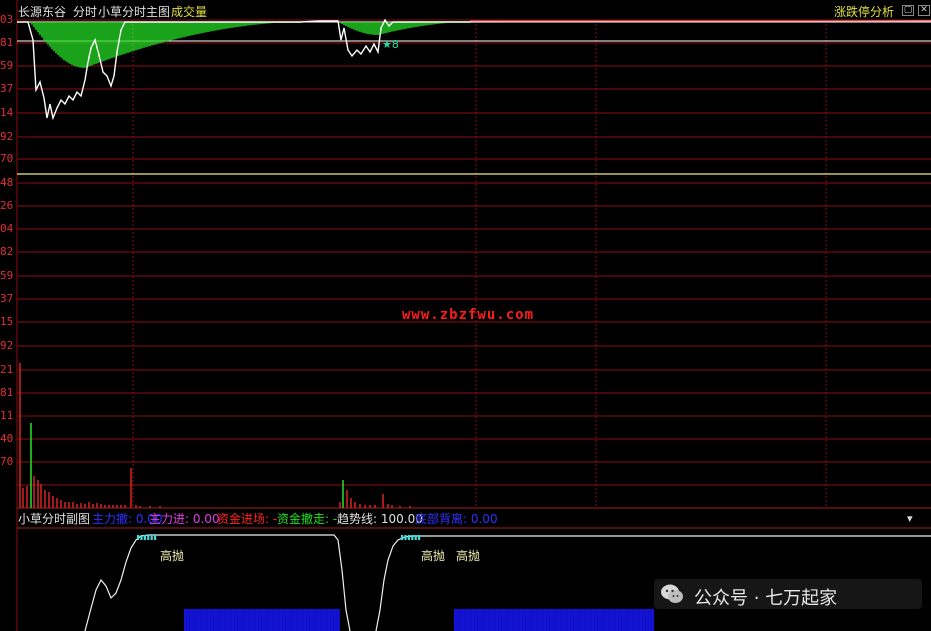  I want to click on sub-indicator-3: 资金撤走: -, so click(307, 519).